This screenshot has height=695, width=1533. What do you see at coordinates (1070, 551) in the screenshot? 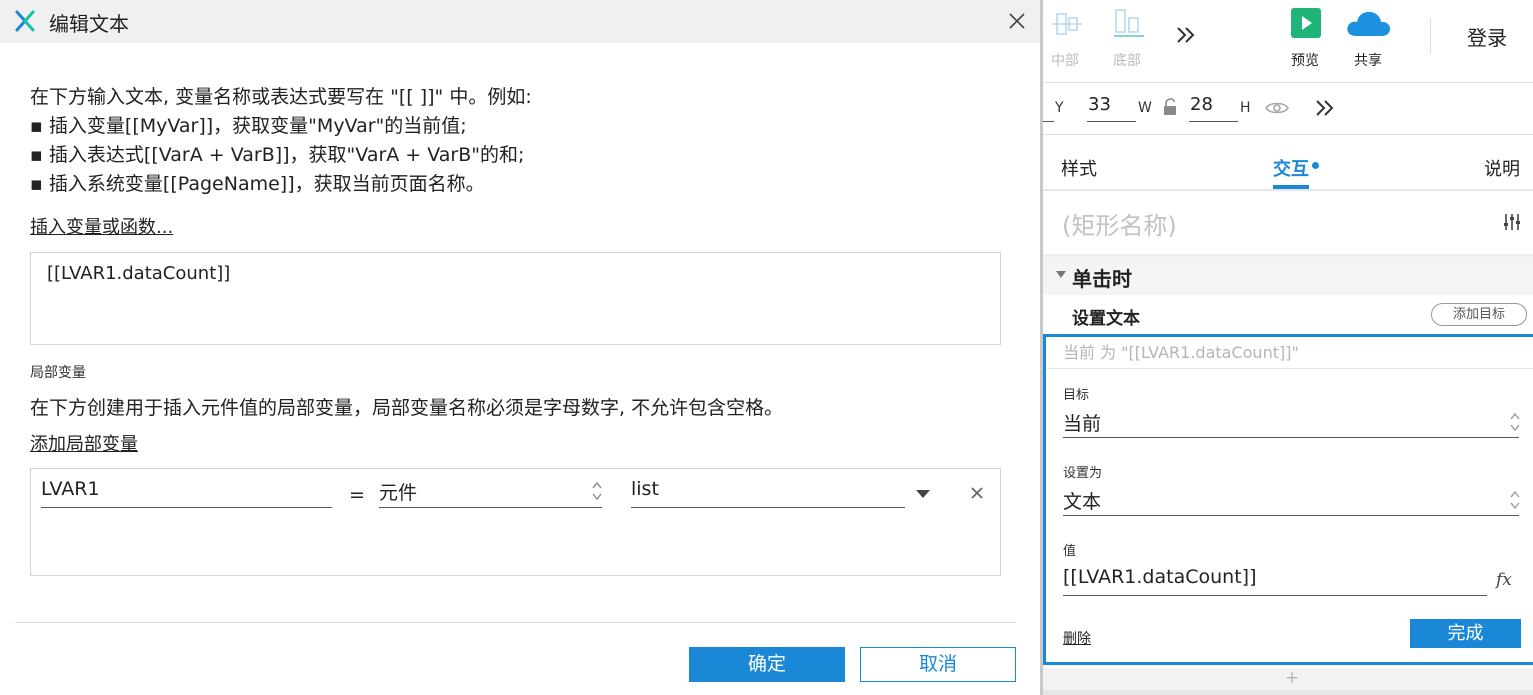
I see `value-label: 值` at bounding box center [1070, 551].